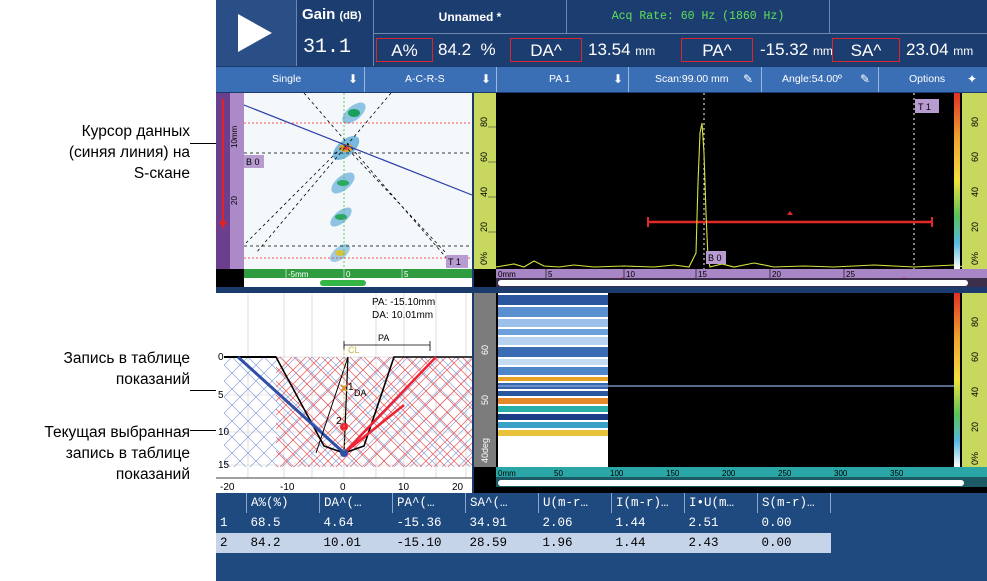 This screenshot has width=987, height=581. Describe the element at coordinates (484, 192) in the screenshot. I see `ascan-y-tick: 40` at that location.